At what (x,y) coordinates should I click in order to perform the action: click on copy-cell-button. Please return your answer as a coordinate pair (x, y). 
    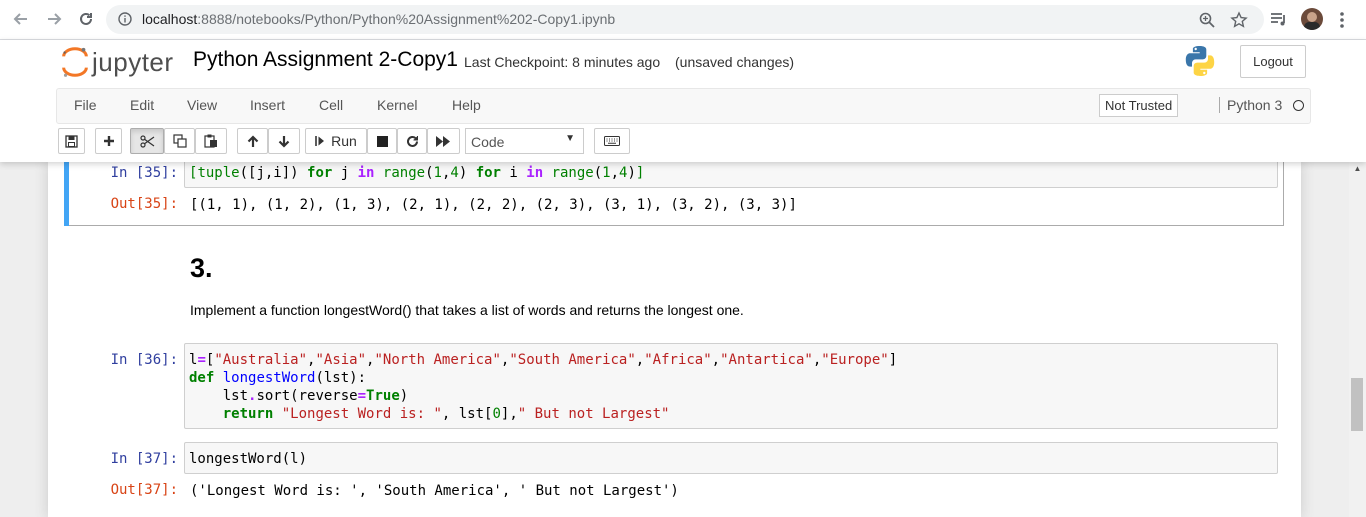
    Looking at the image, I should click on (179, 141).